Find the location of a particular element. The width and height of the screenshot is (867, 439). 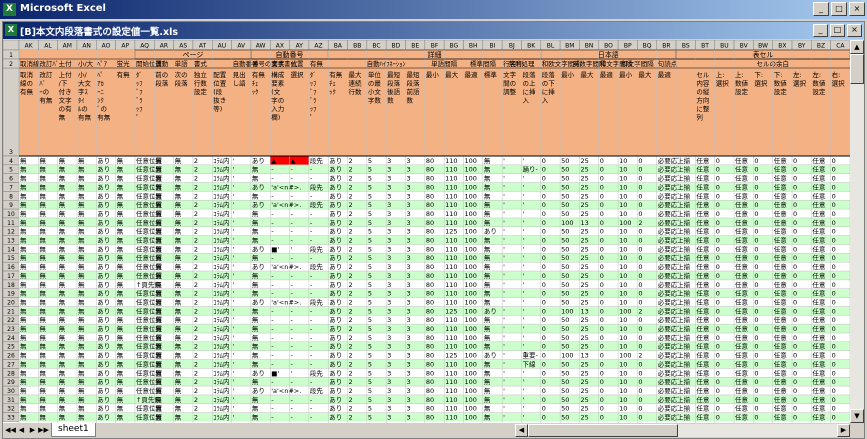

table-cell: 80 is located at coordinates (430, 329).